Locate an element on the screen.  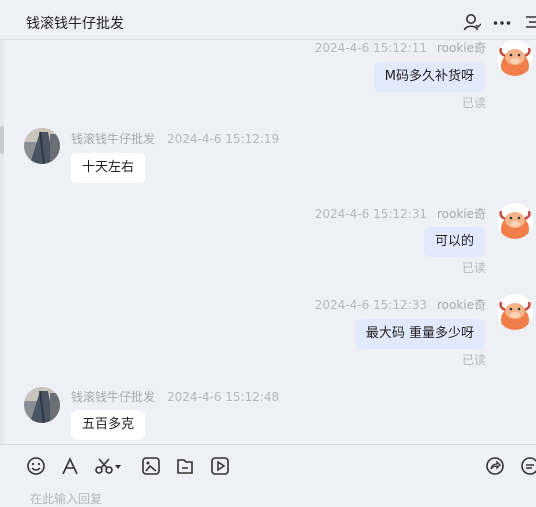
emoji-icon is located at coordinates (36, 466).